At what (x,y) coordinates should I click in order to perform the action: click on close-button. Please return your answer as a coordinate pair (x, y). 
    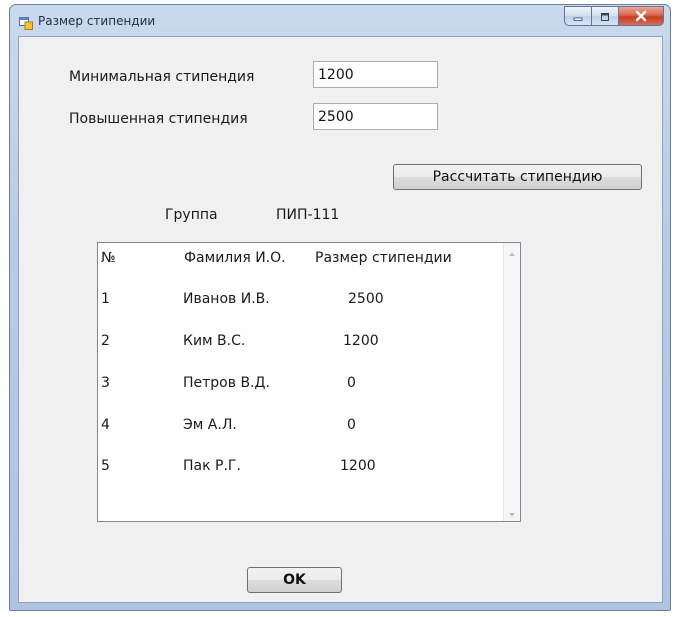
    Looking at the image, I should click on (641, 16).